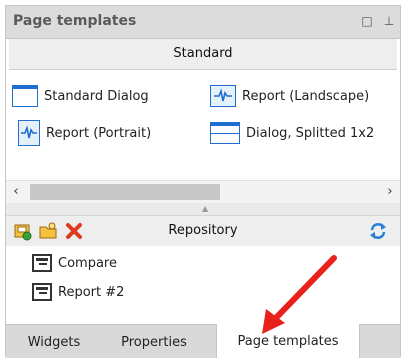 This screenshot has height=362, width=406. What do you see at coordinates (99, 133) in the screenshot?
I see `template-item-label: Report (Portrait)` at bounding box center [99, 133].